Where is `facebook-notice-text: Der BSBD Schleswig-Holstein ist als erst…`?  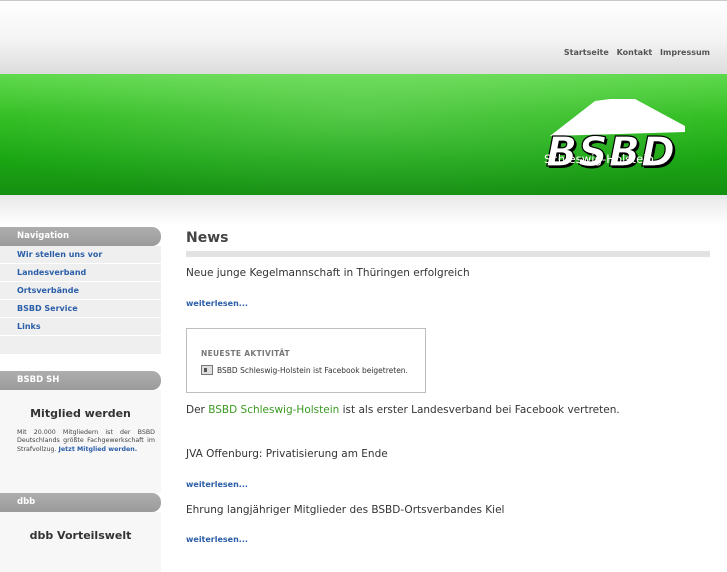 facebook-notice-text: Der BSBD Schleswig-Holstein ist als erst… is located at coordinates (403, 410).